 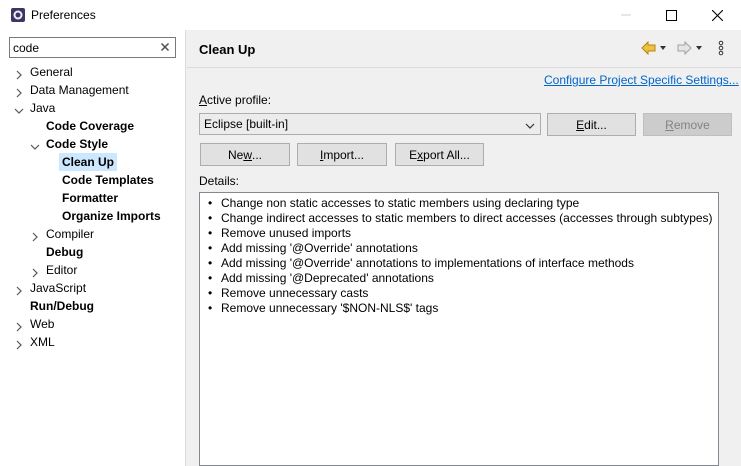 I want to click on tree-item-label: Organize Imports, so click(x=111, y=216).